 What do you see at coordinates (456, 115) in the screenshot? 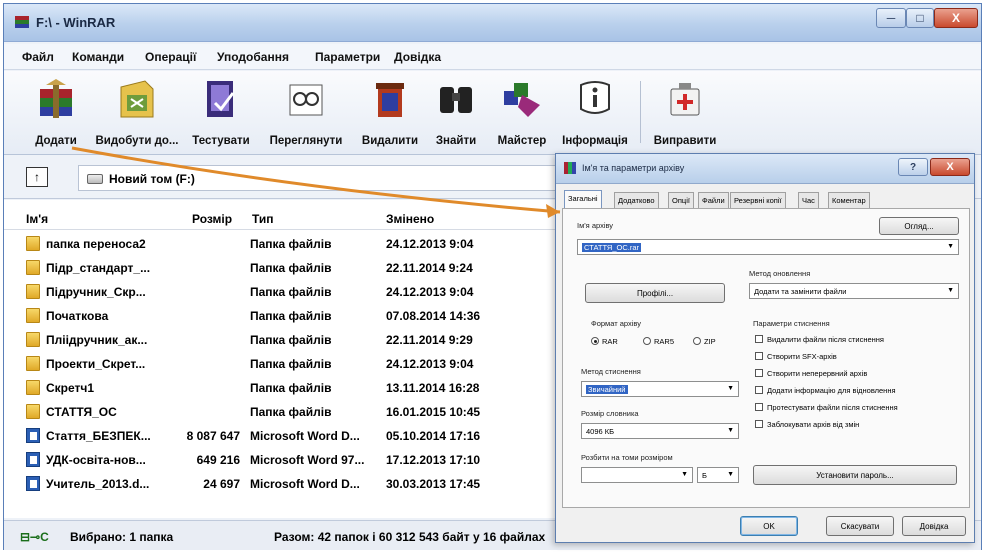
I see `toolbar-find-button: Знайти` at bounding box center [456, 115].